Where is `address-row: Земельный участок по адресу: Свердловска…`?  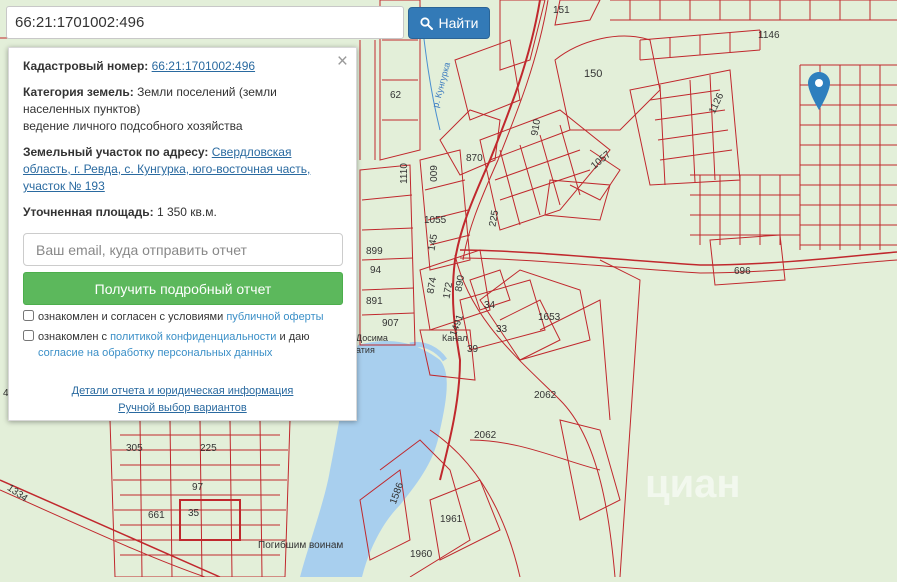
address-row: Земельный участок по адресу: Свердловска… is located at coordinates (182, 169).